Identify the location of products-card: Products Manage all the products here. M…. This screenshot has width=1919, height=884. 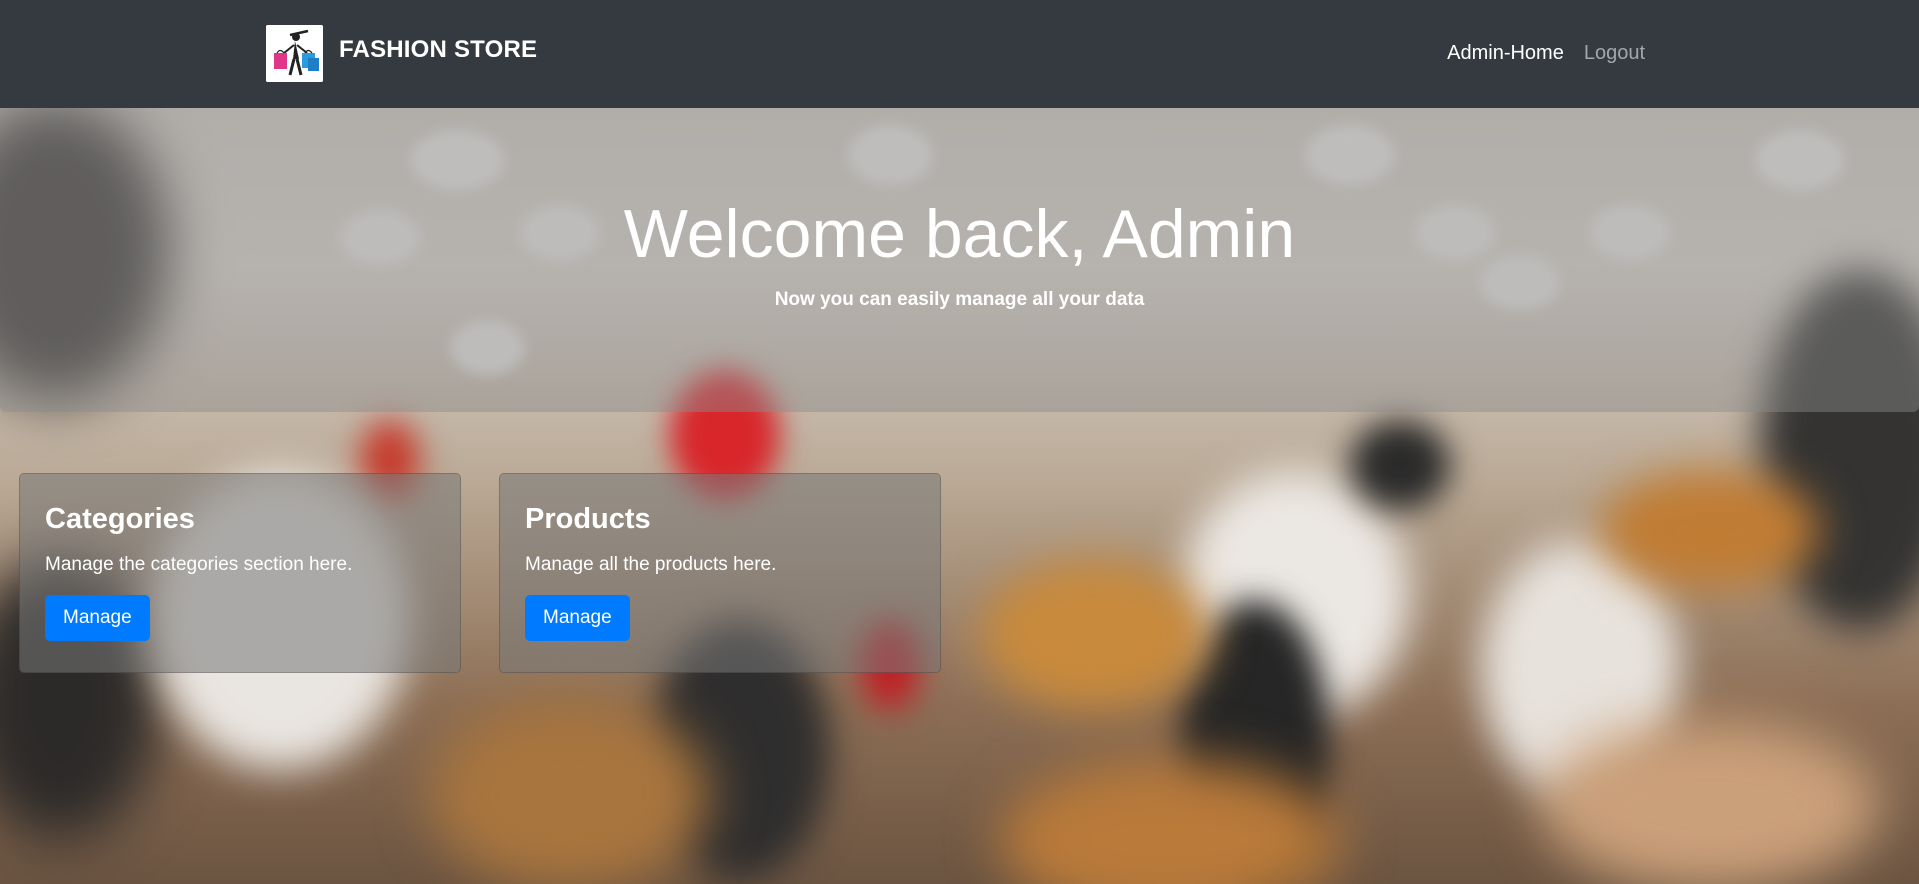
(720, 573).